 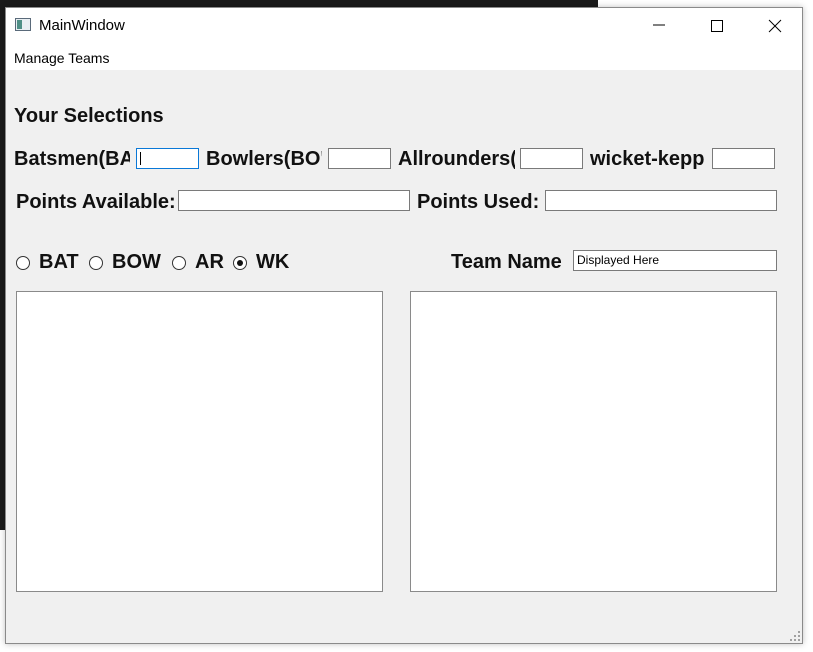 I want to click on selections-heading: Your Selections, so click(x=89, y=116).